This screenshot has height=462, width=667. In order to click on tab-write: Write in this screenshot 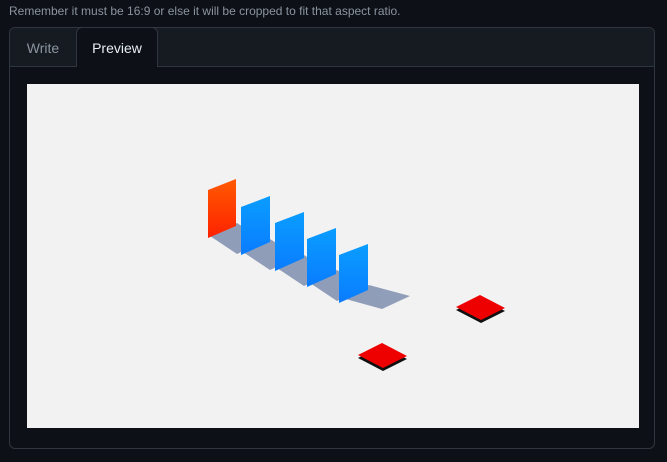, I will do `click(43, 47)`.